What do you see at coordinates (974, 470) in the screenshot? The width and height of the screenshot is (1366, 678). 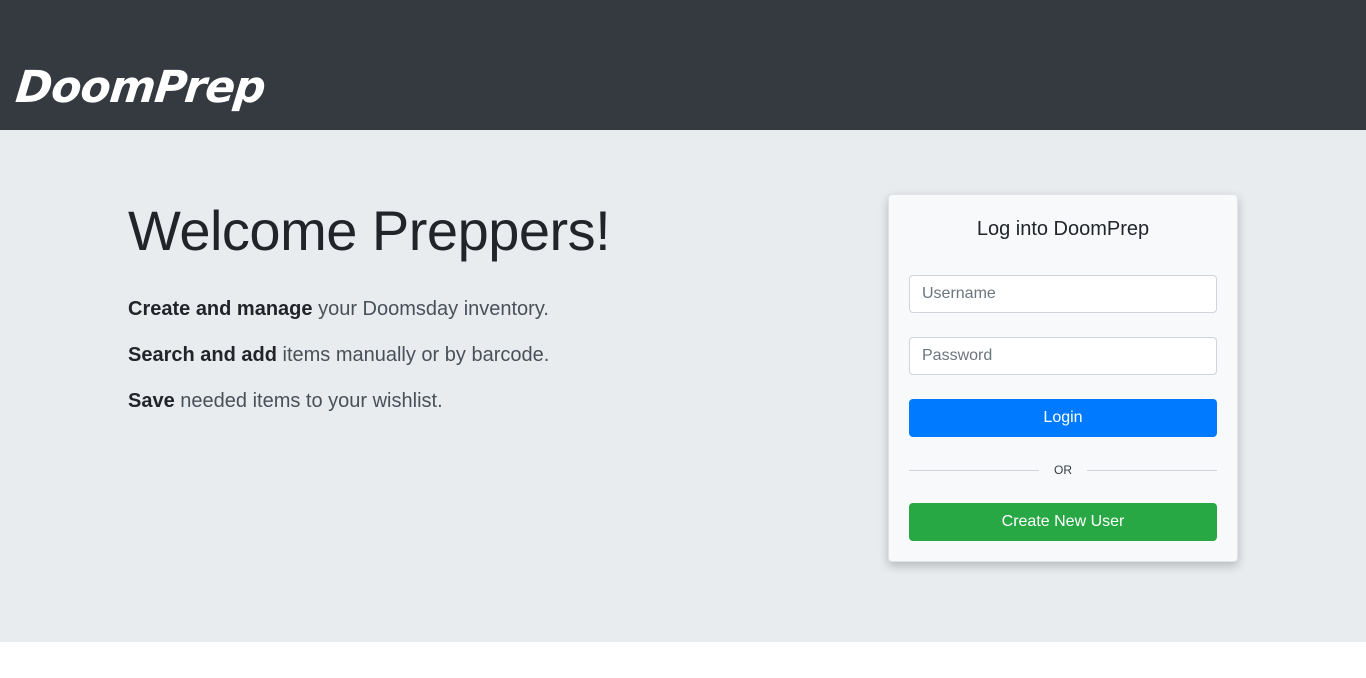 I see `divider-line-left` at bounding box center [974, 470].